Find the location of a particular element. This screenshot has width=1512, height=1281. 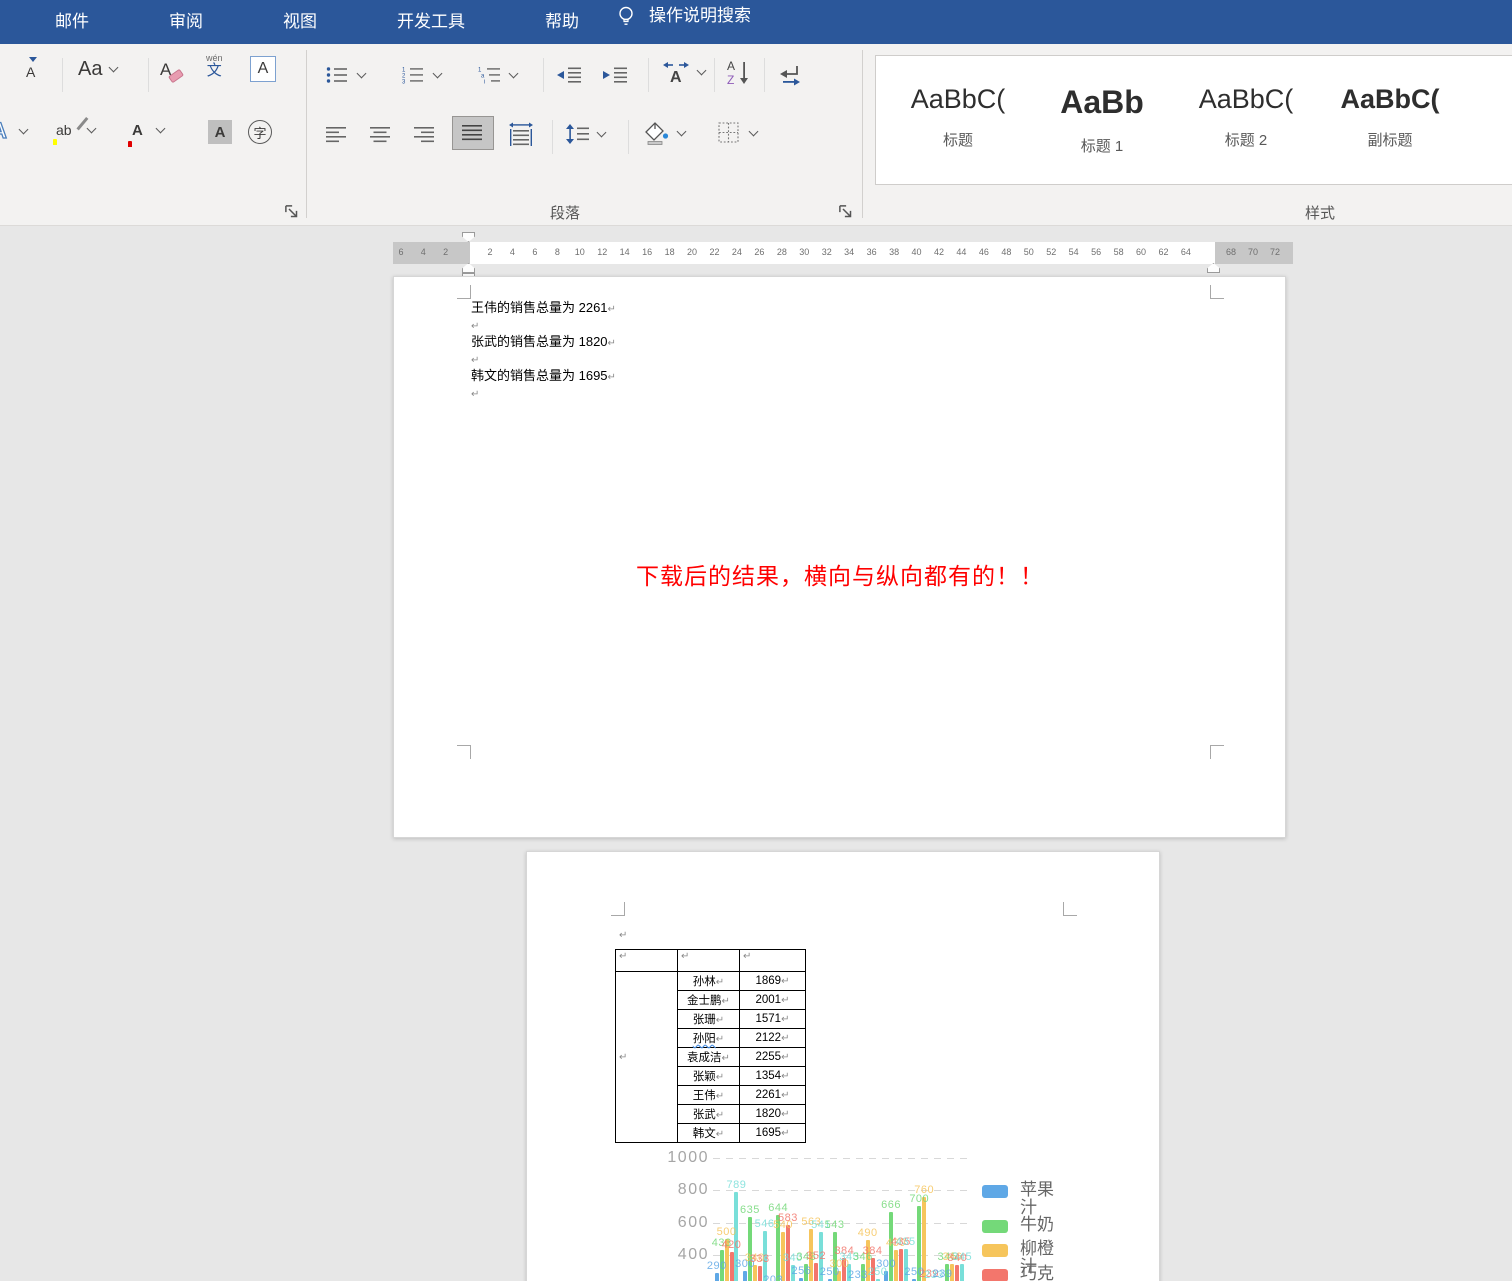

character-shading-button: A is located at coordinates (220, 132).